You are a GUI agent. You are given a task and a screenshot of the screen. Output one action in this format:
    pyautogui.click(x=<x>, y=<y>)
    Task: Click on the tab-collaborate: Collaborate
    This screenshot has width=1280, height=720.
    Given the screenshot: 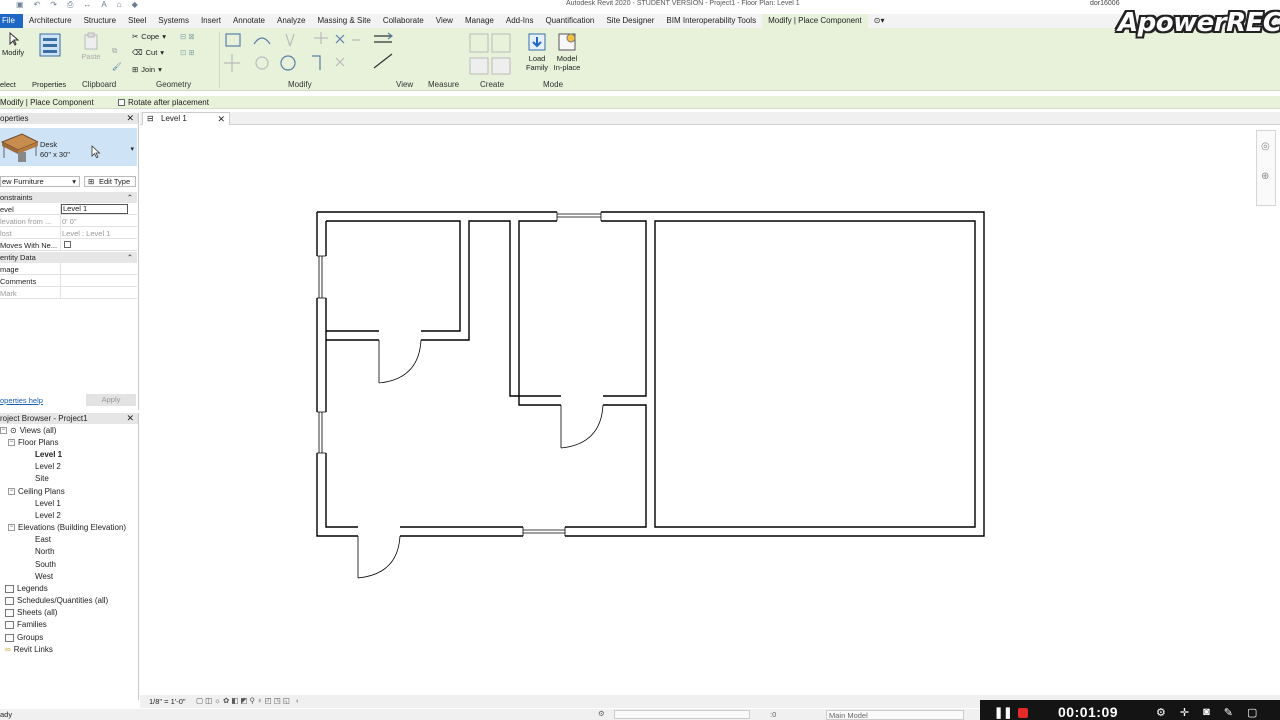 What is the action you would take?
    pyautogui.click(x=403, y=21)
    